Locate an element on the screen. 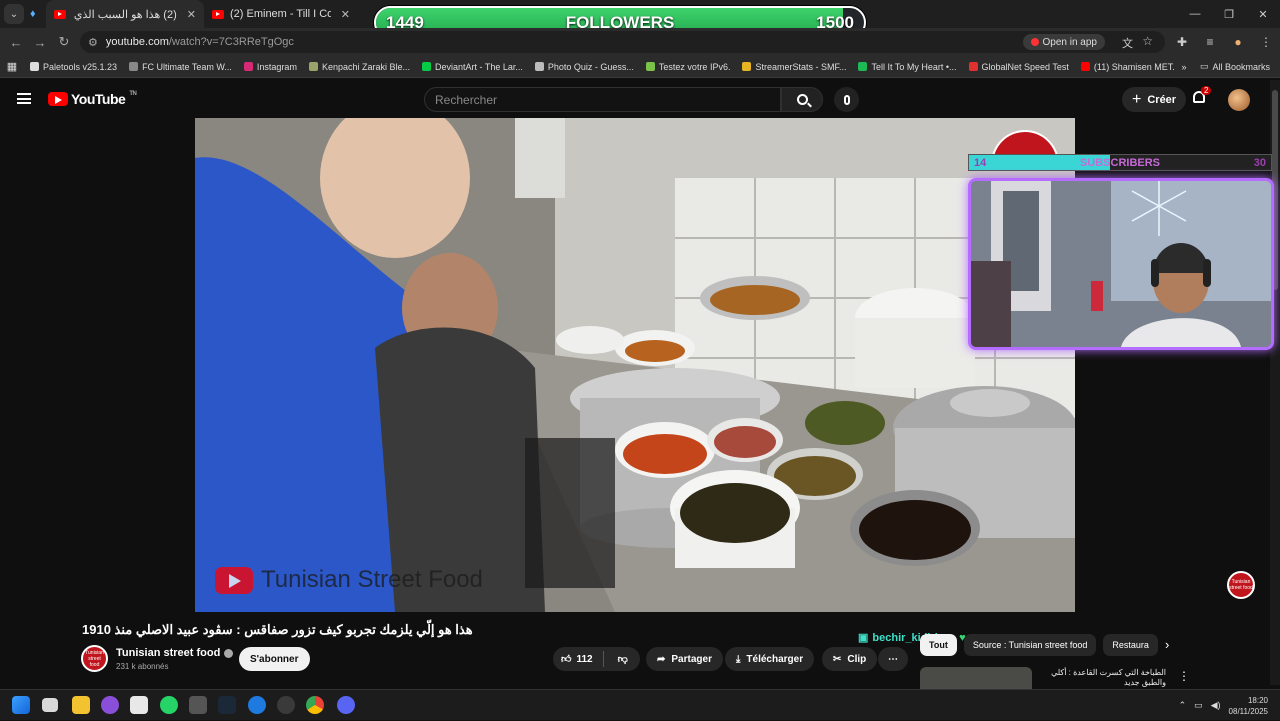  like-button: 👍︎ 112 is located at coordinates (573, 659).